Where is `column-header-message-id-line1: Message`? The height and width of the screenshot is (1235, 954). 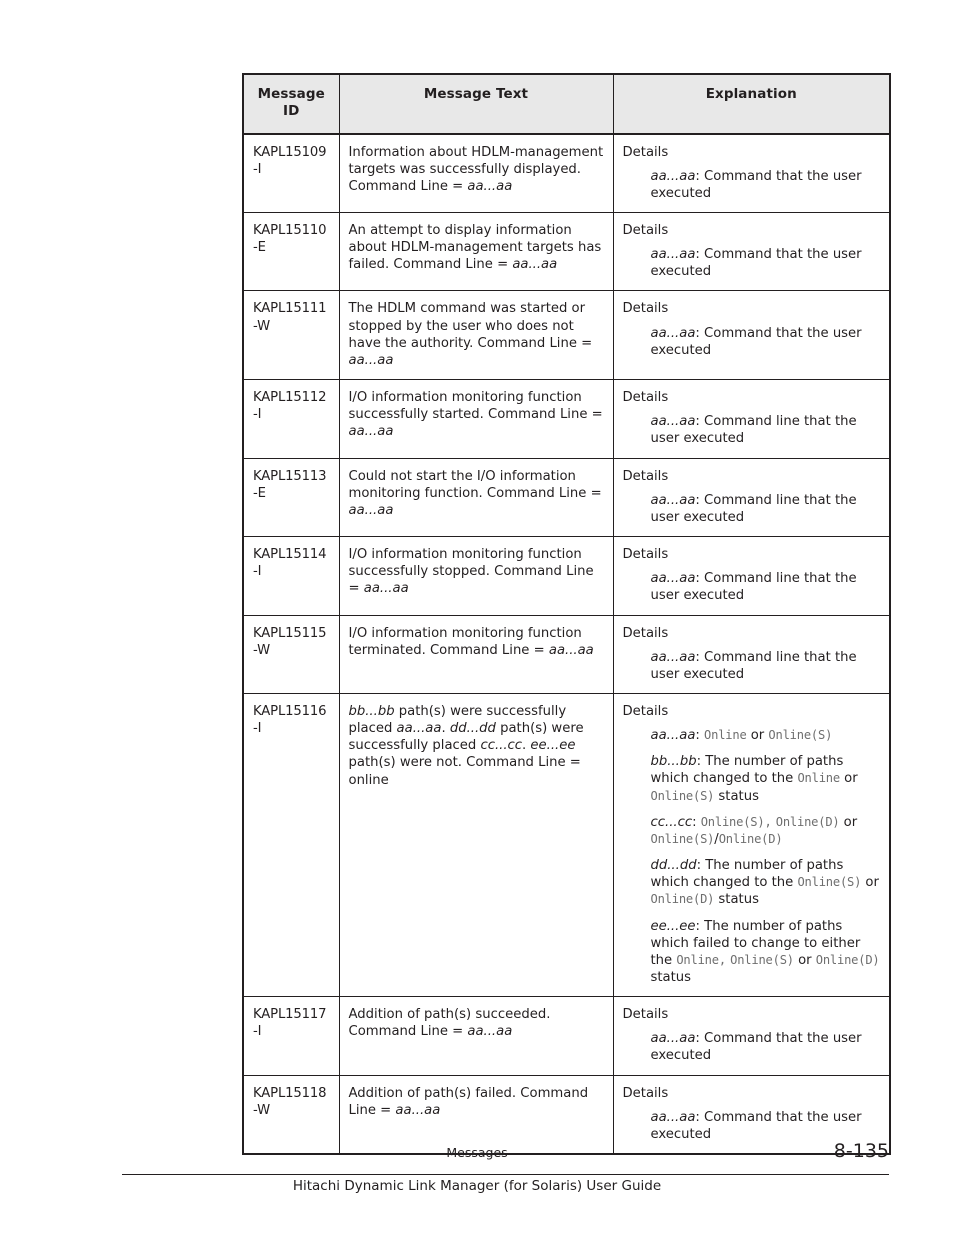 column-header-message-id-line1: Message is located at coordinates (291, 94).